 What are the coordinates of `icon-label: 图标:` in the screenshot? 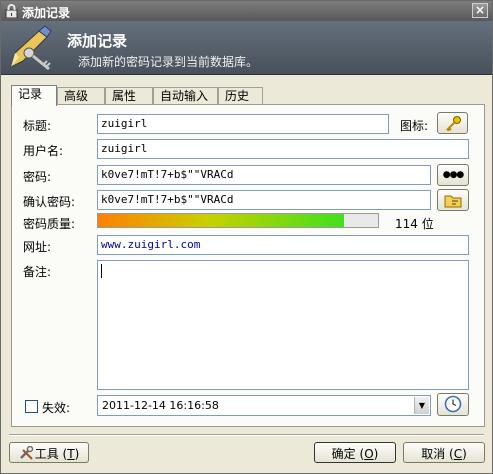 It's located at (414, 126).